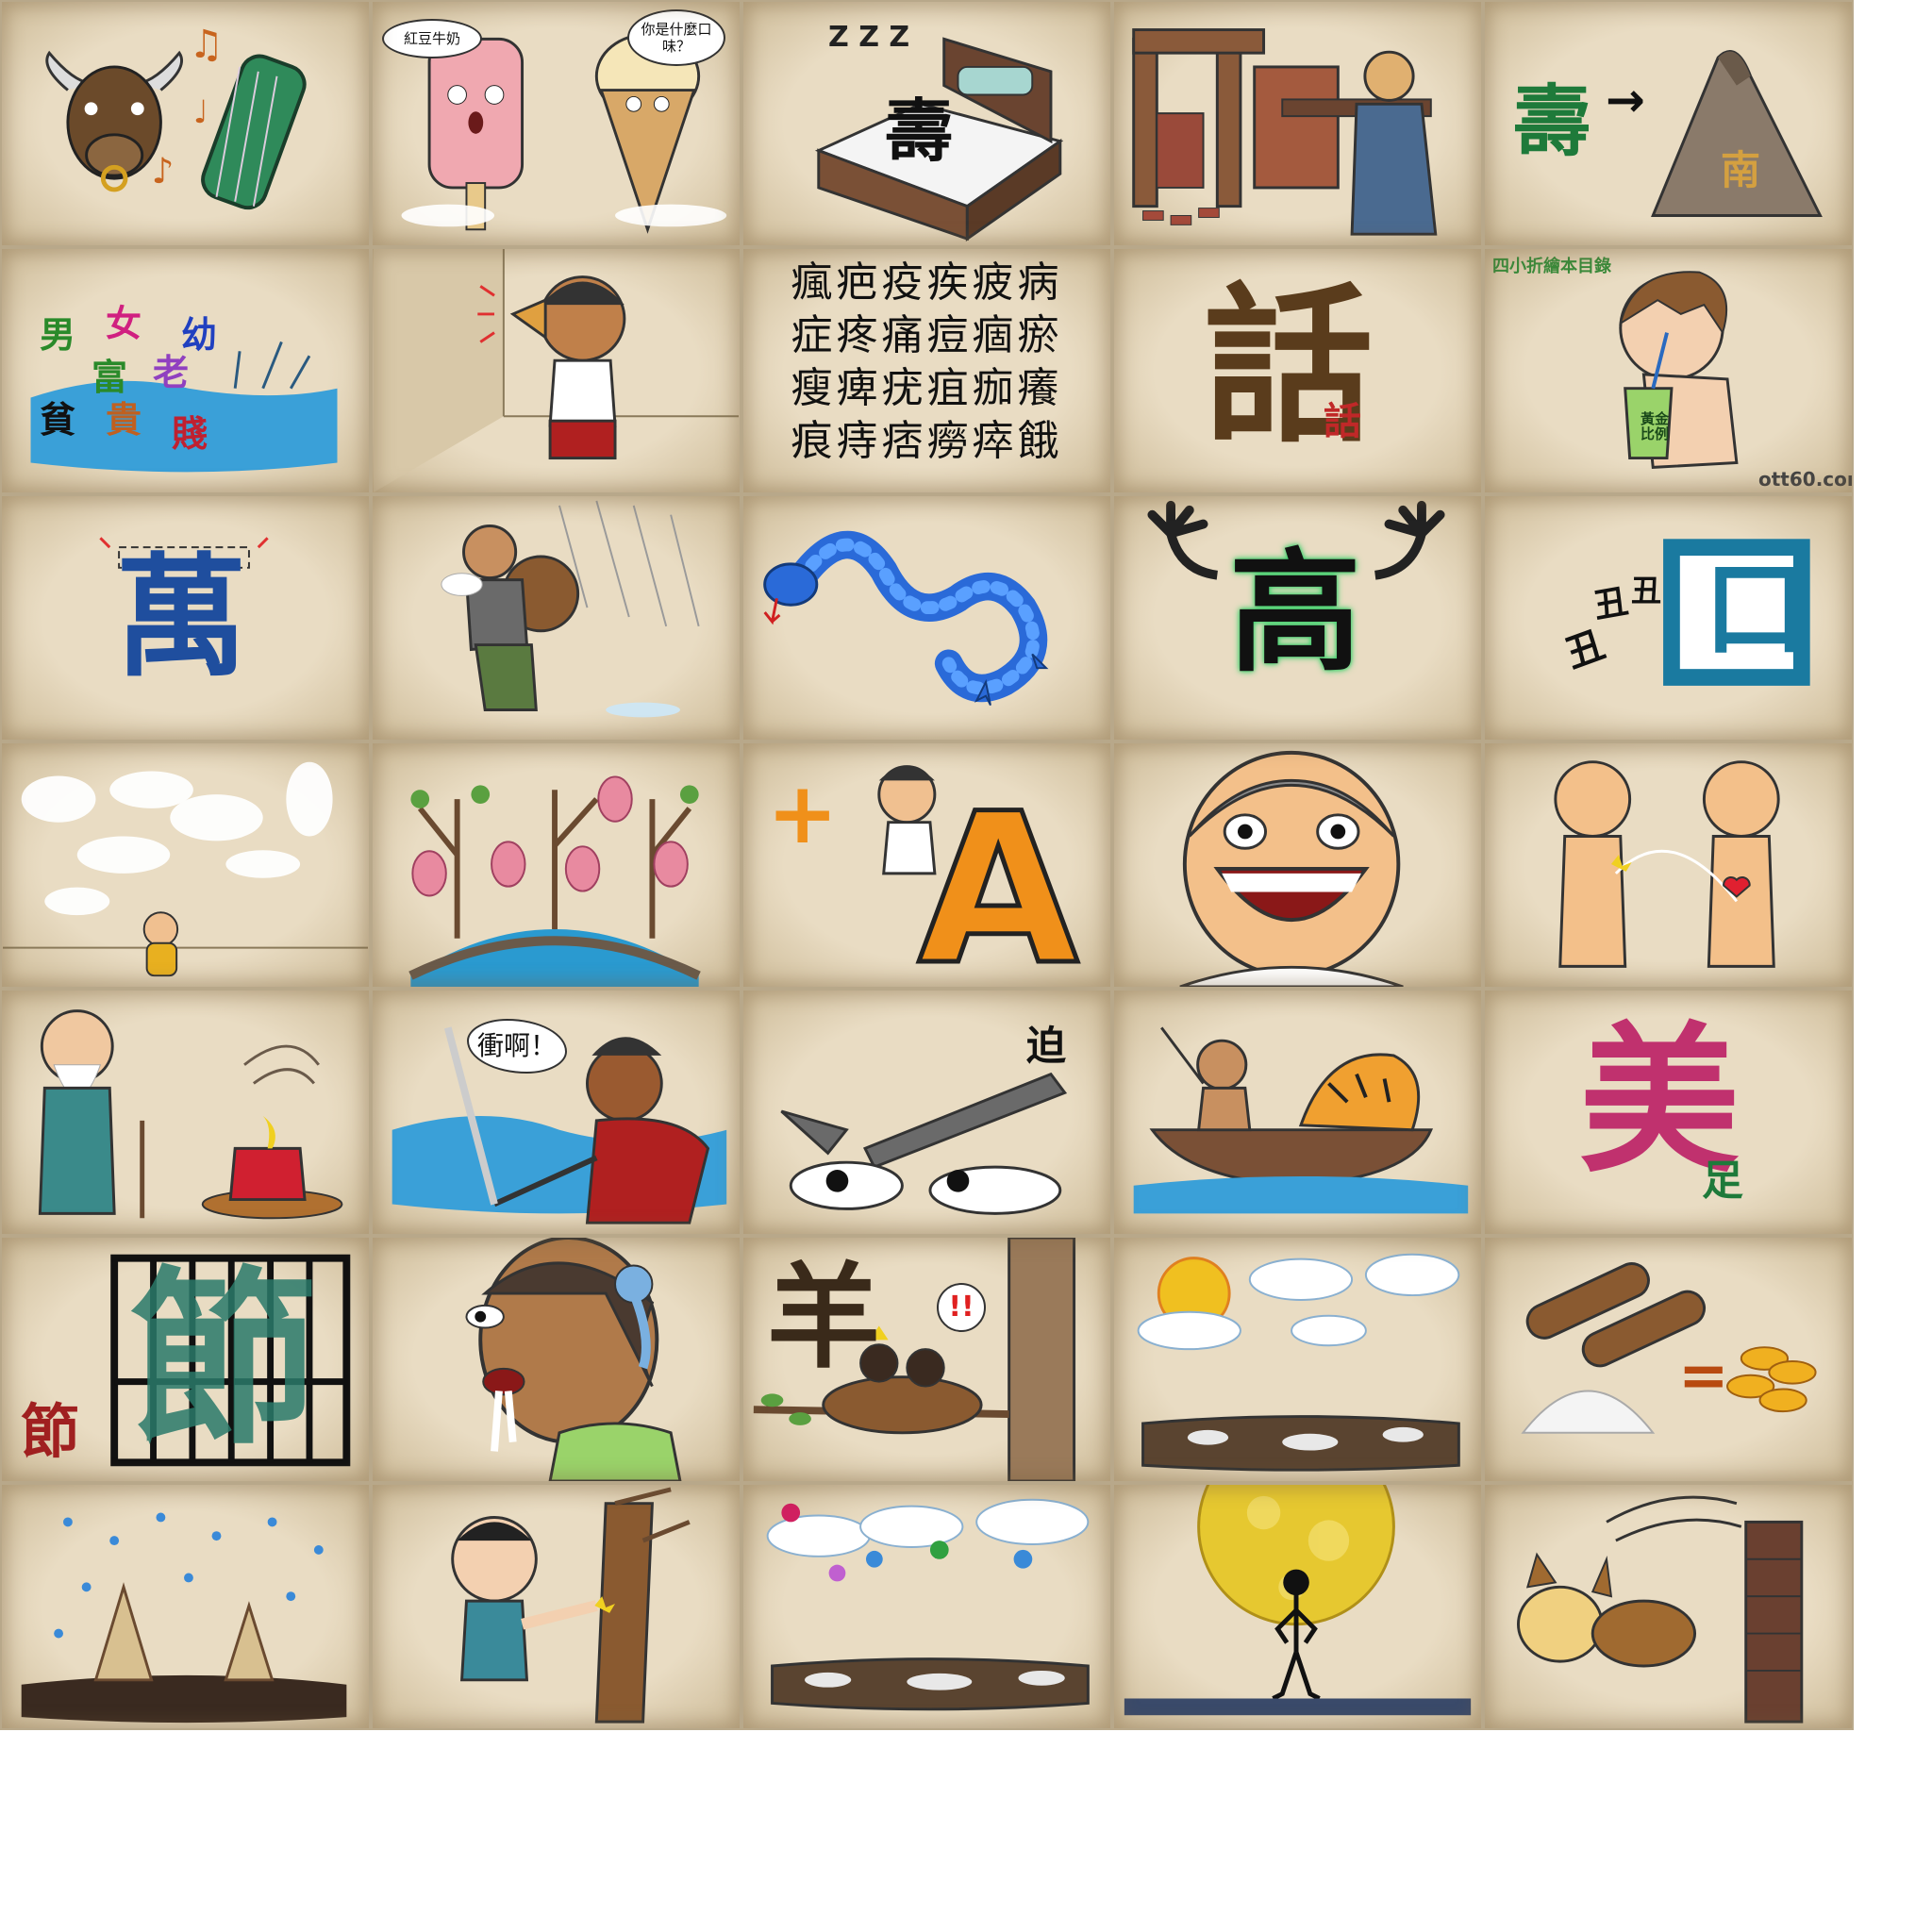 The image size is (1932, 1932). I want to click on card-festival-in-cage: 節 節, so click(186, 1359).